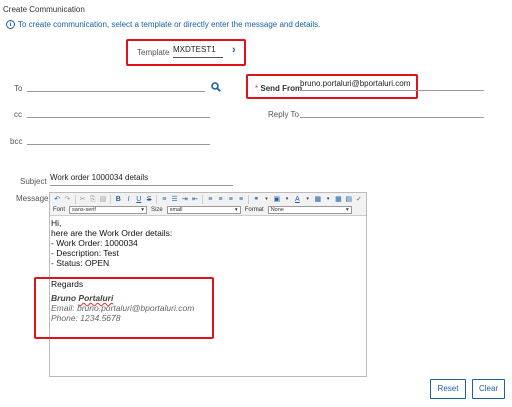 This screenshot has width=512, height=407. Describe the element at coordinates (392, 113) in the screenshot. I see `reply-to-input` at that location.